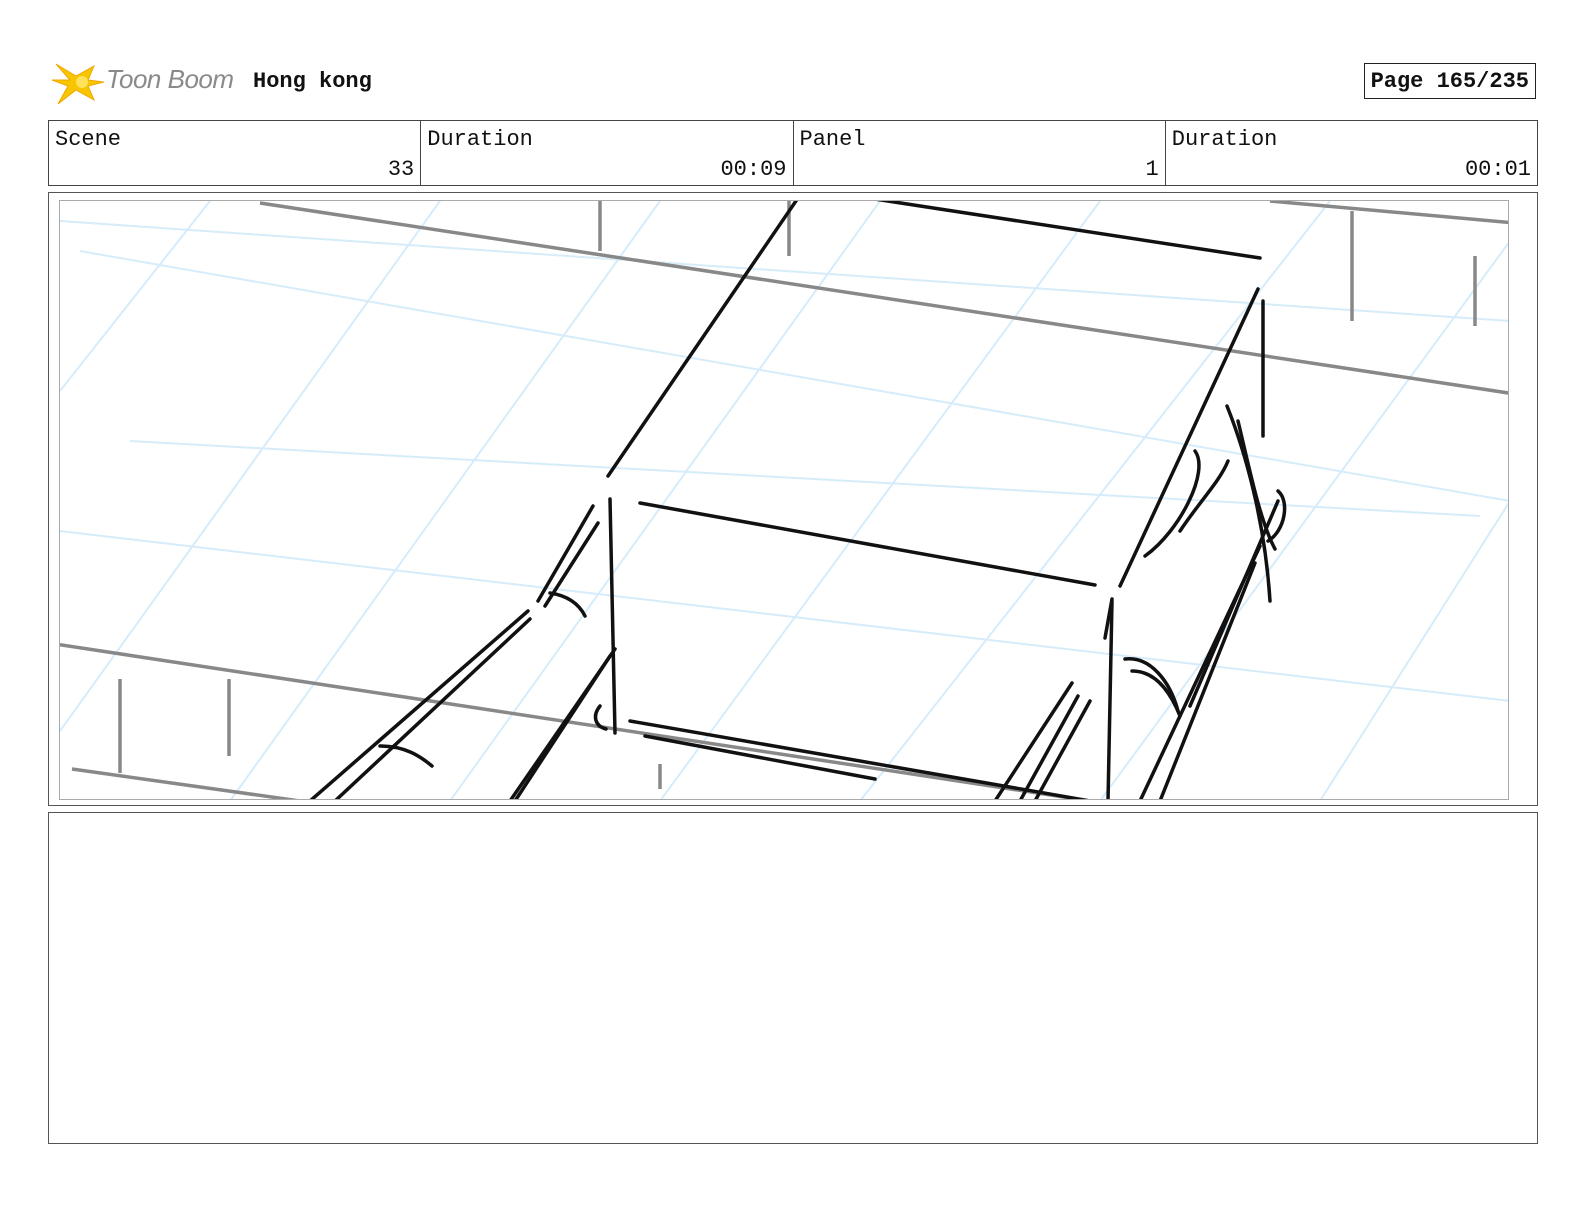 This screenshot has width=1582, height=1225. Describe the element at coordinates (480, 139) in the screenshot. I see `scene-duration-label: Duration` at that location.